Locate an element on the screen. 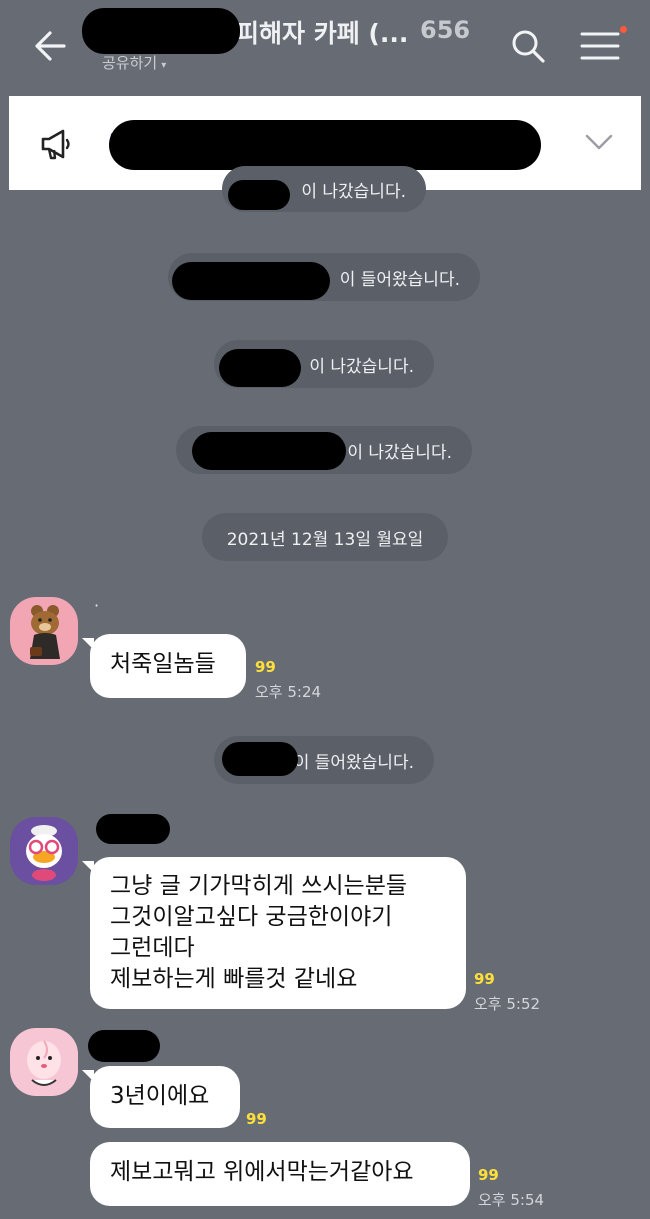 The image size is (650, 1219). share-dropdown: 공유하기 ▾ is located at coordinates (134, 62).